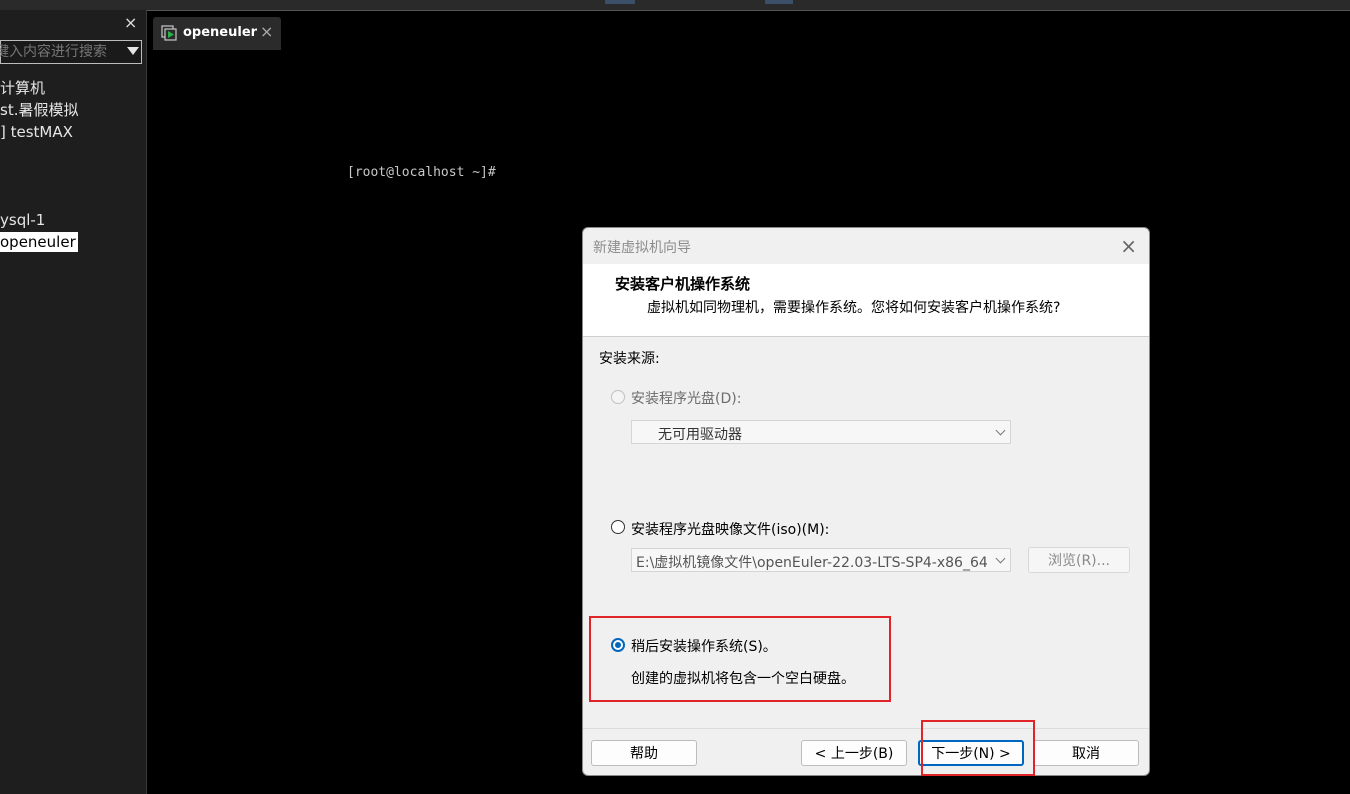 Image resolution: width=1350 pixels, height=794 pixels. I want to click on tab-openeuler: openeuler ×, so click(217, 33).